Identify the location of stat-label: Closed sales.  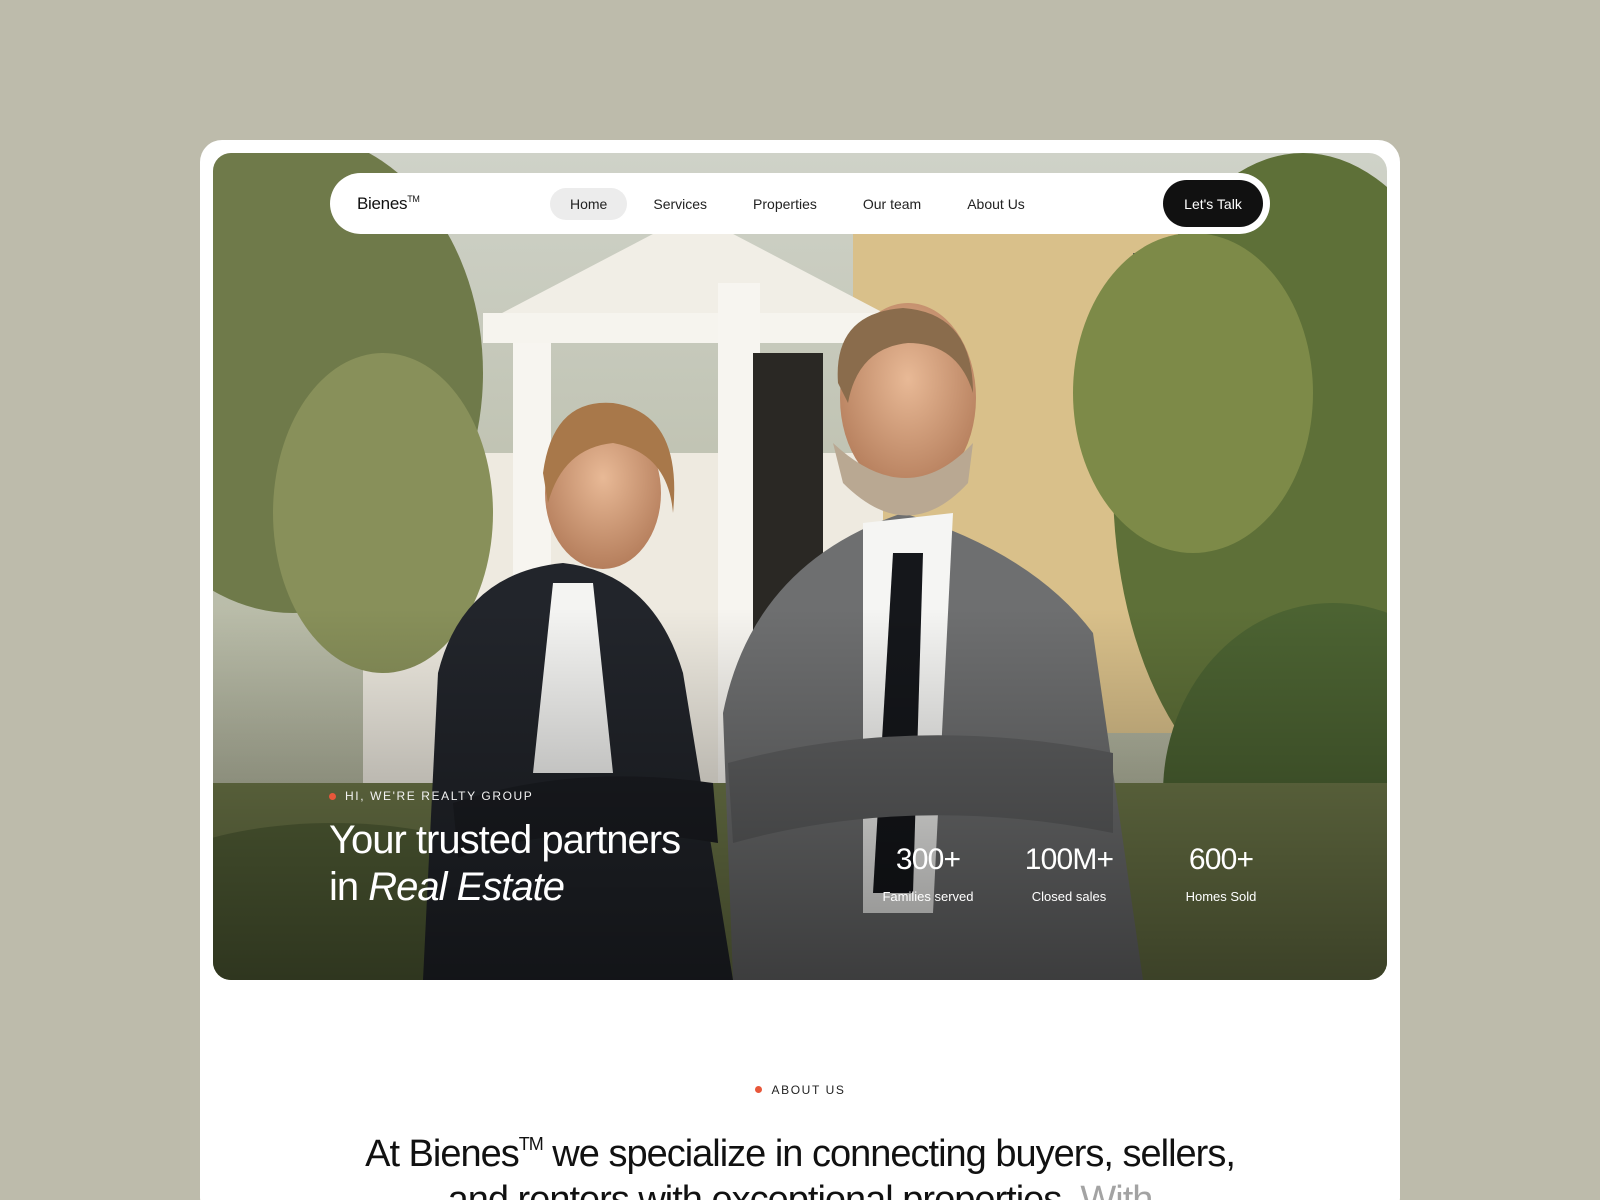
(1069, 896).